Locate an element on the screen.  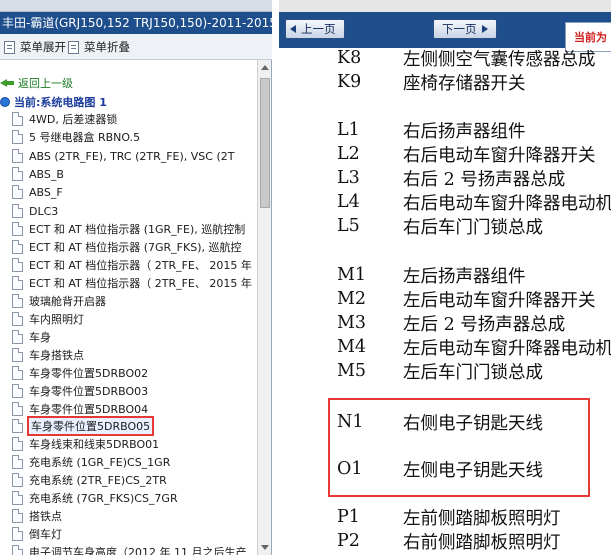
entry-row: K8 左侧侧空气囊传感器总成 is located at coordinates (466, 59).